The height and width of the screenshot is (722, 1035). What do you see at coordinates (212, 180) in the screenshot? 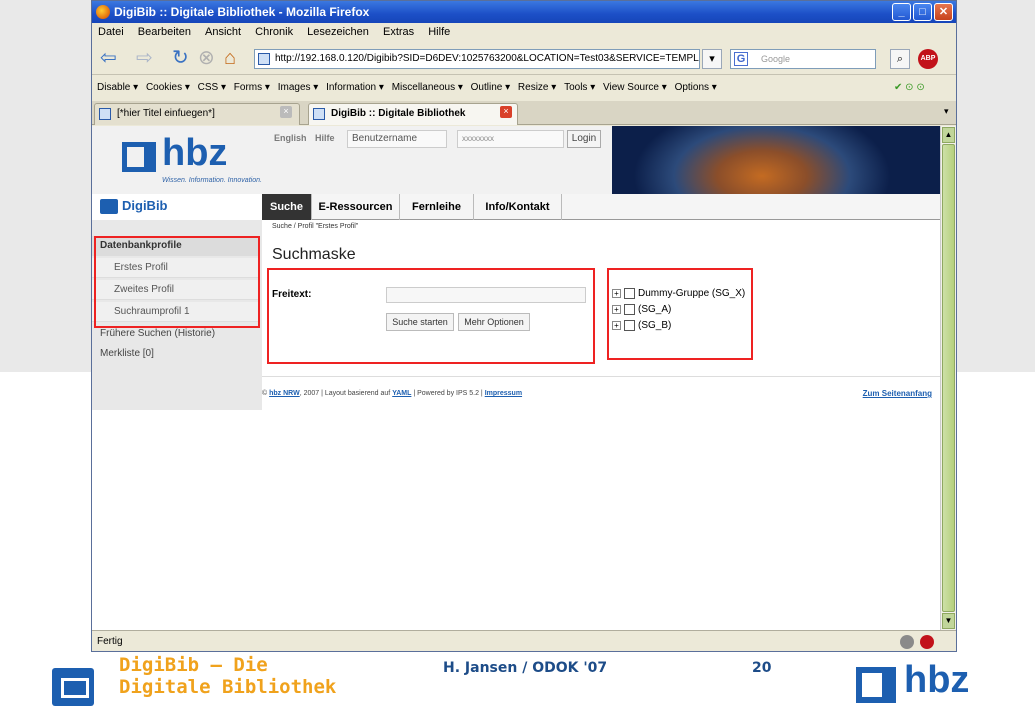
I see `logo-tagline: Wissen. Information. Innovation.` at bounding box center [212, 180].